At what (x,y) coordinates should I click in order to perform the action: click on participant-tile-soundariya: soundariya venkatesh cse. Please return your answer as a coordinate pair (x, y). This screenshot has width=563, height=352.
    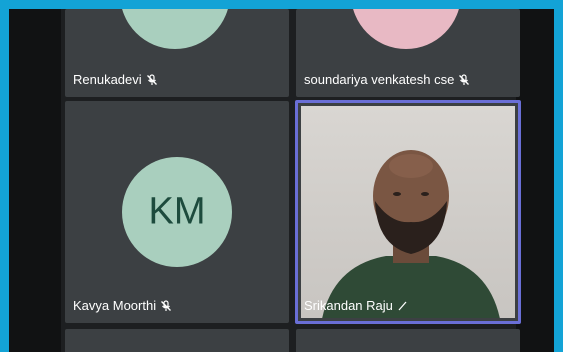
    Looking at the image, I should click on (408, 53).